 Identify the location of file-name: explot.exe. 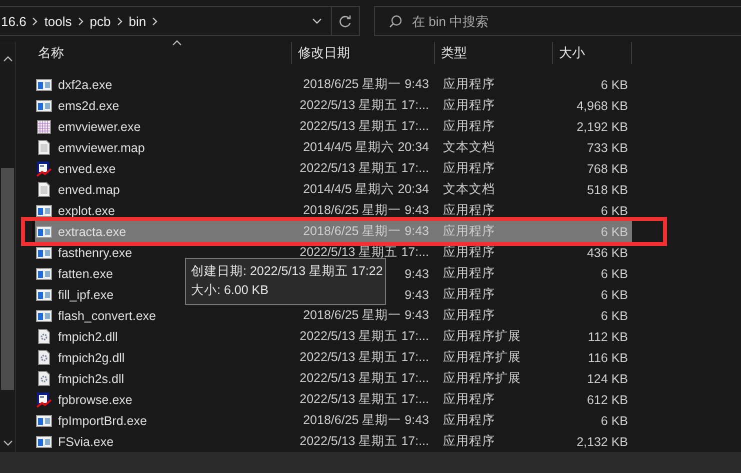
(86, 211).